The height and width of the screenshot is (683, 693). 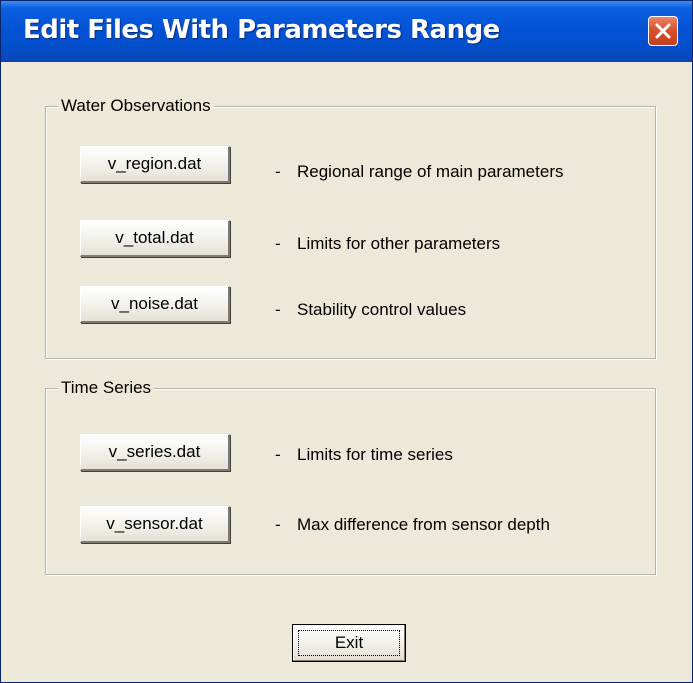 What do you see at coordinates (375, 454) in the screenshot?
I see `description-text: Limits for time series` at bounding box center [375, 454].